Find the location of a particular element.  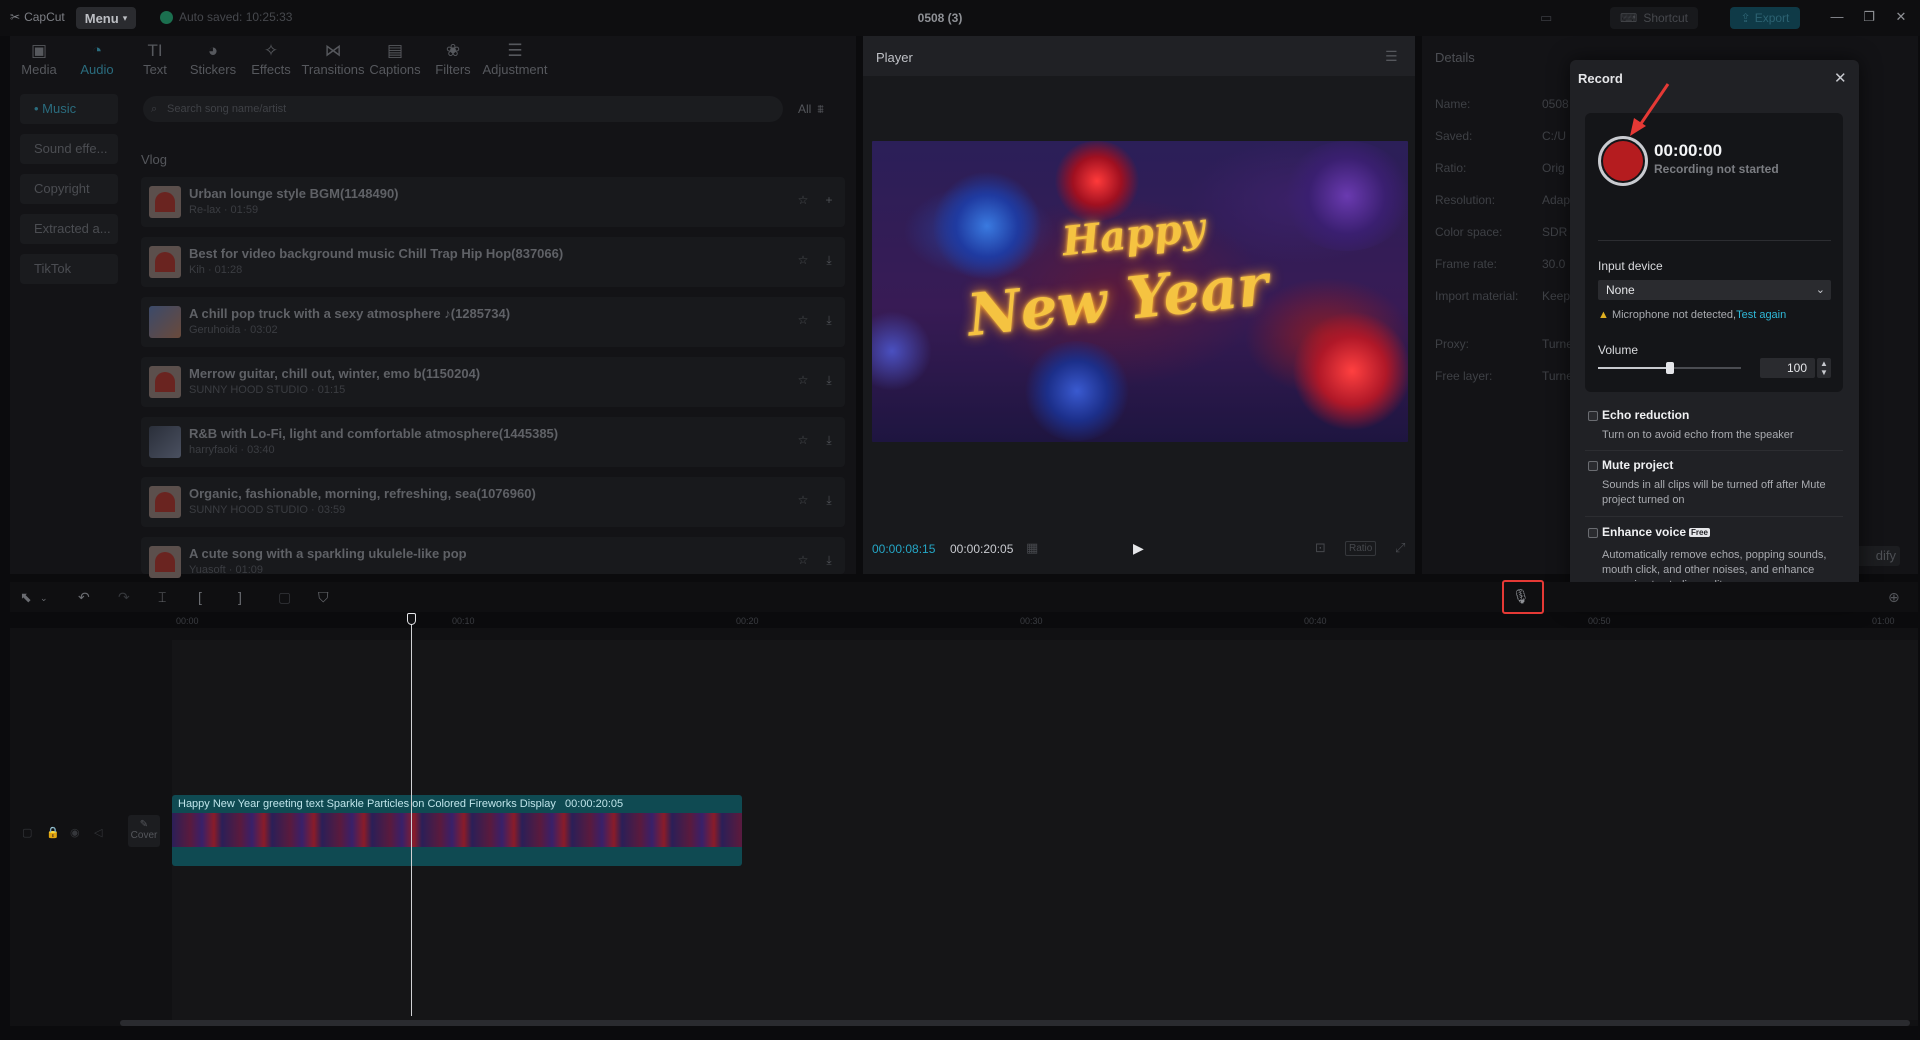

tab-adjustment: ☰ Adjustment is located at coordinates (515, 59).